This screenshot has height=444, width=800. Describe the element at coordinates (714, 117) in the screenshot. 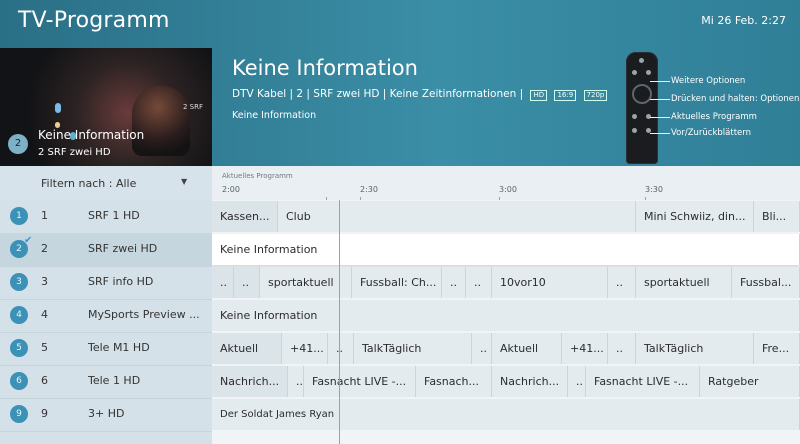

I see `hint-current-program: Aktuelles Programm` at that location.